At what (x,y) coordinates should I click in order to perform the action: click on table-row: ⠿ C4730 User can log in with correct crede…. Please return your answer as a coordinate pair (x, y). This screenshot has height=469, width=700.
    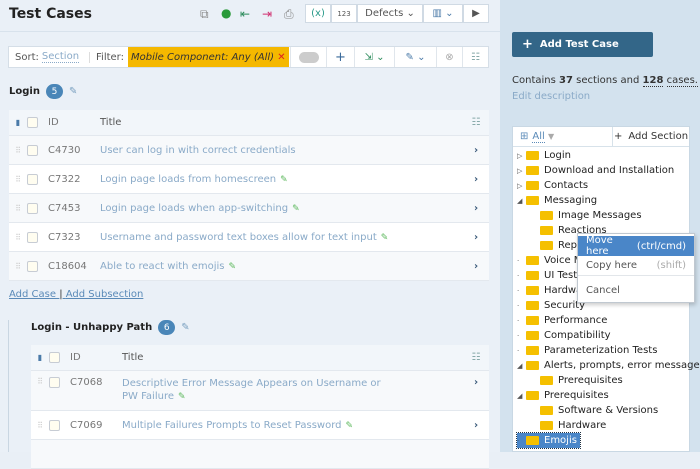
    Looking at the image, I should click on (249, 150).